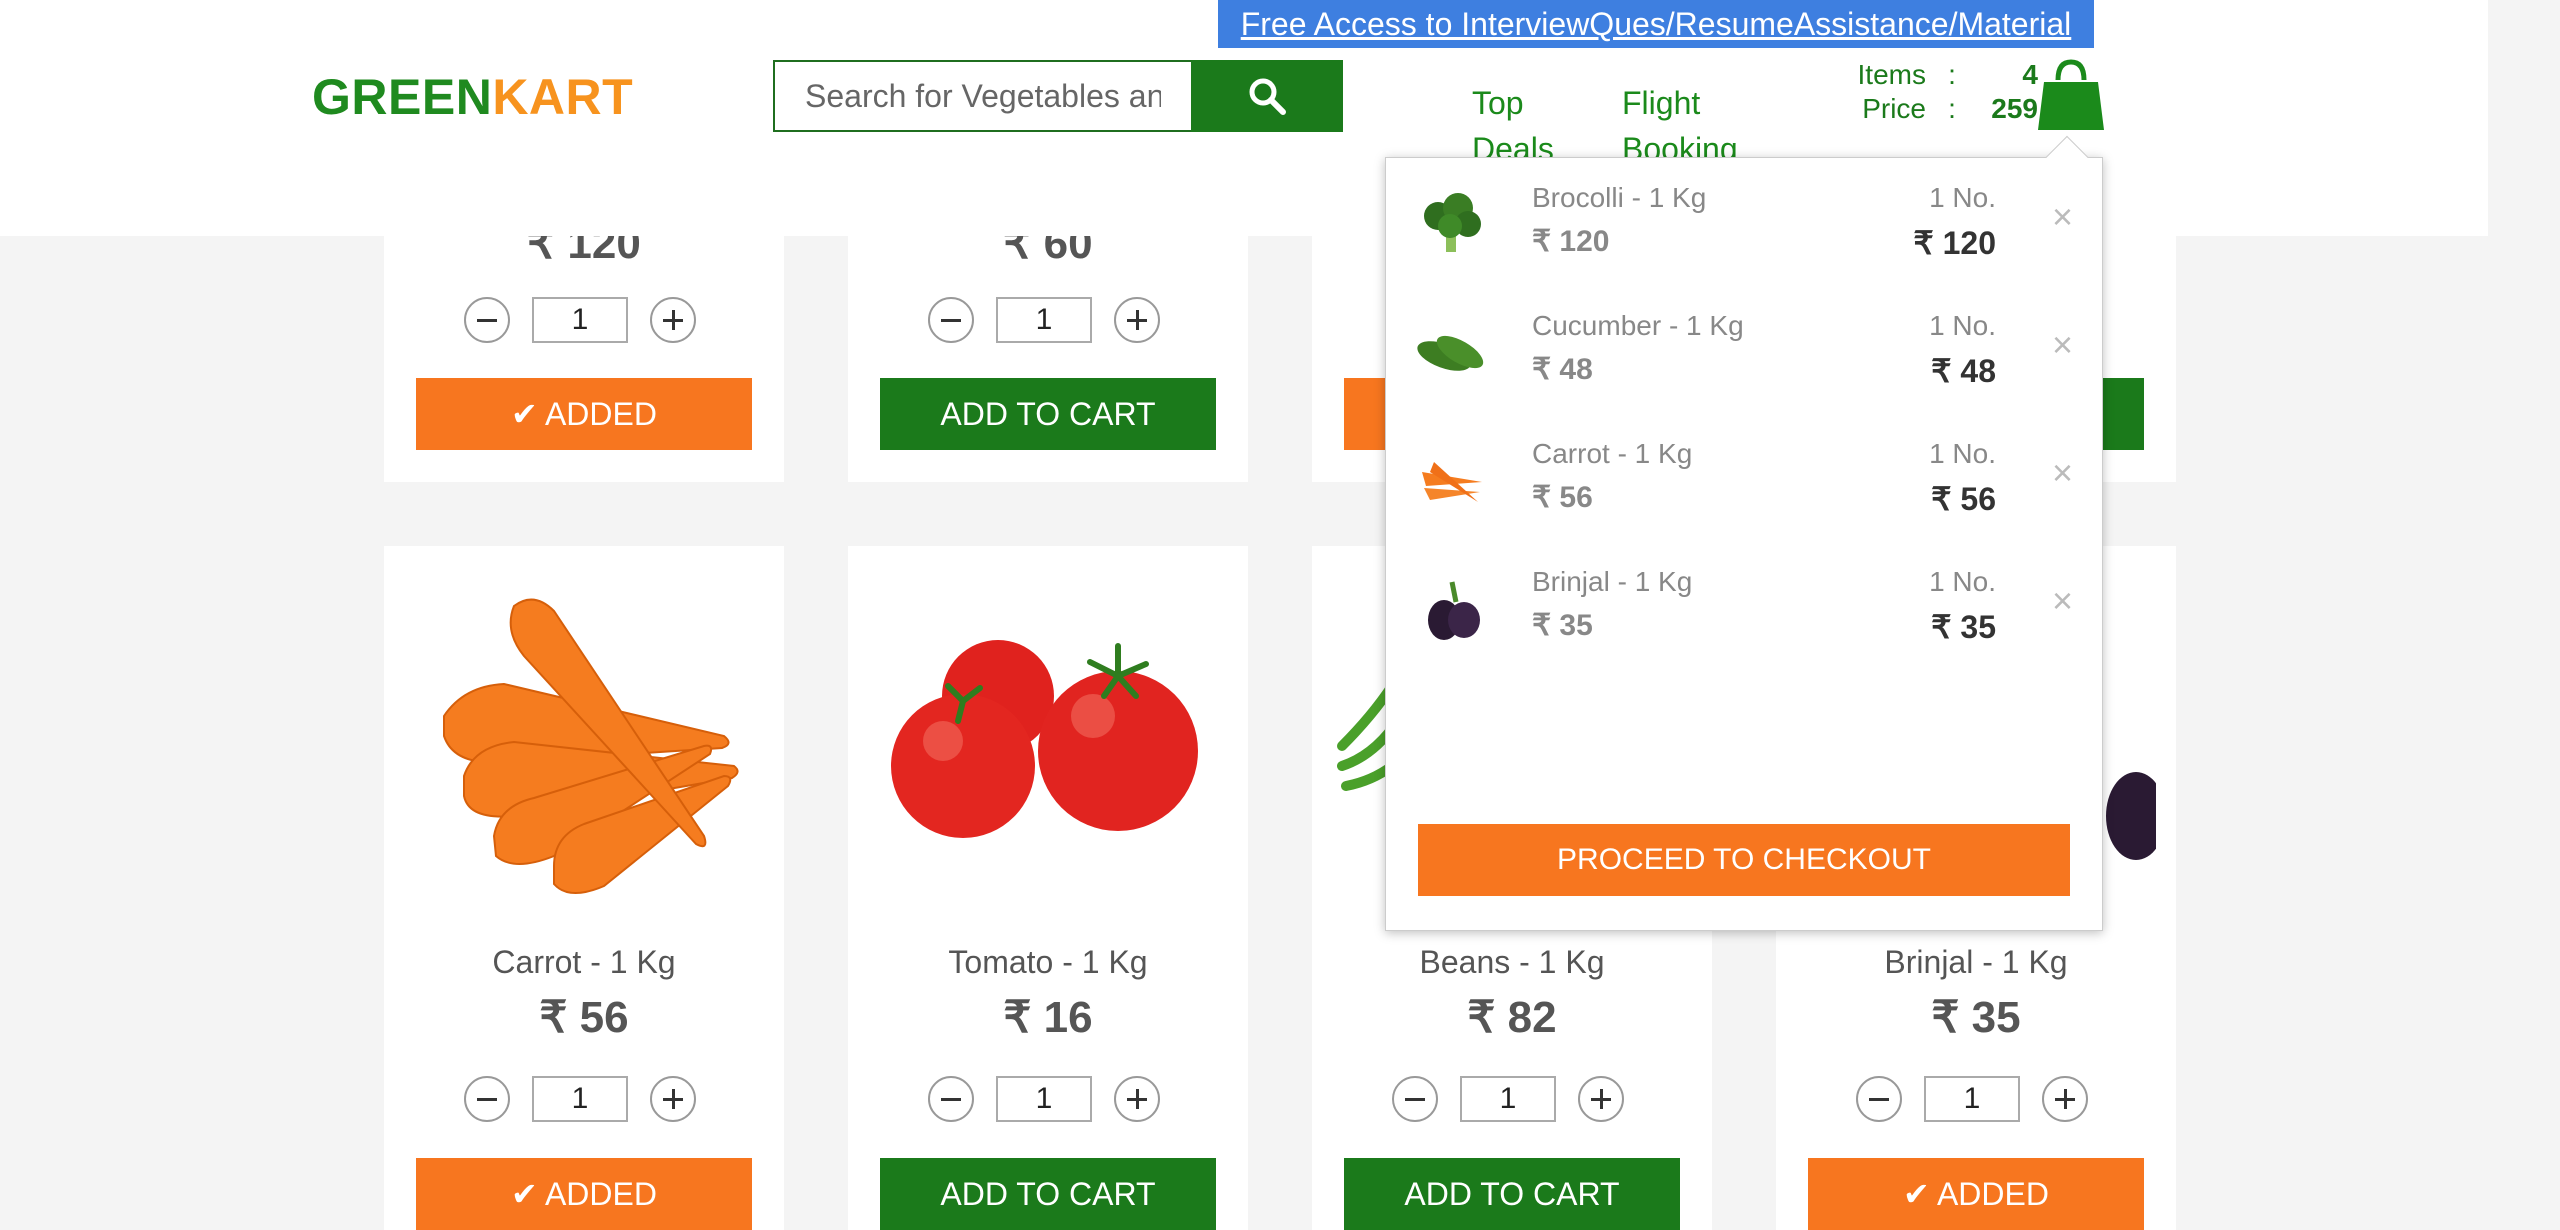 This screenshot has width=2560, height=1230. What do you see at coordinates (584, 1017) in the screenshot?
I see `product-price: ₹ 56` at bounding box center [584, 1017].